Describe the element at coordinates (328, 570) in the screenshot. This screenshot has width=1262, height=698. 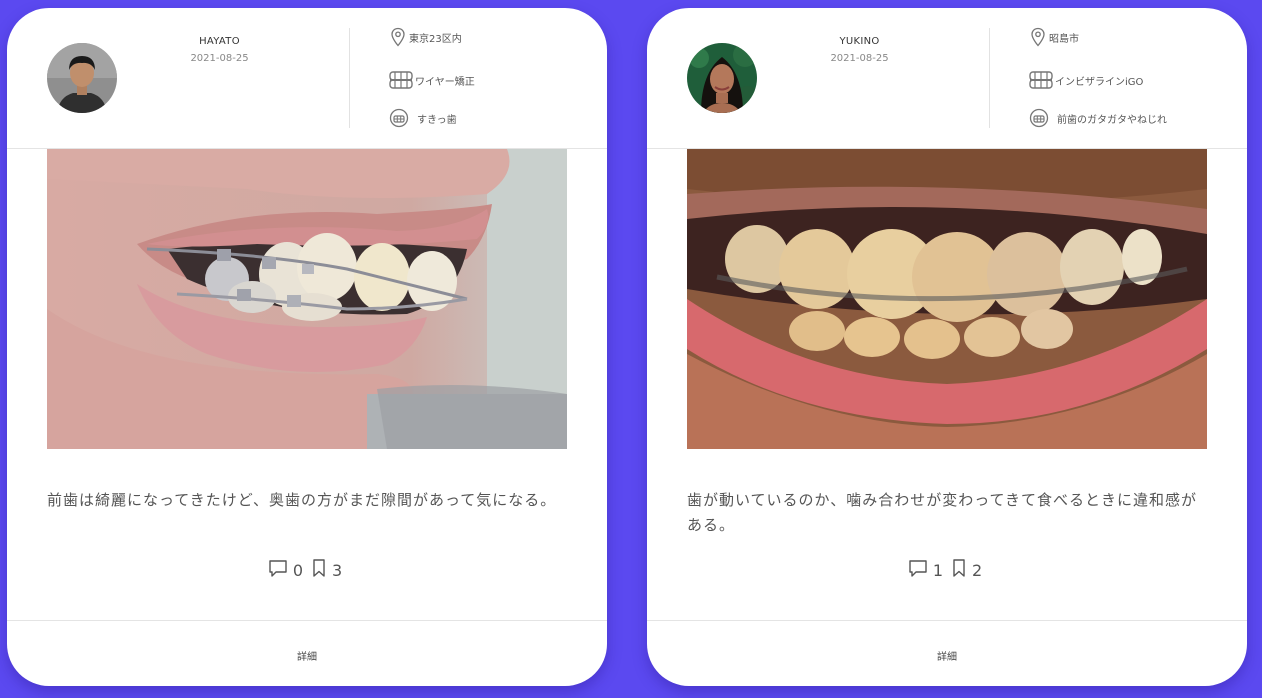
I see `bookmarks-stat: 3` at that location.